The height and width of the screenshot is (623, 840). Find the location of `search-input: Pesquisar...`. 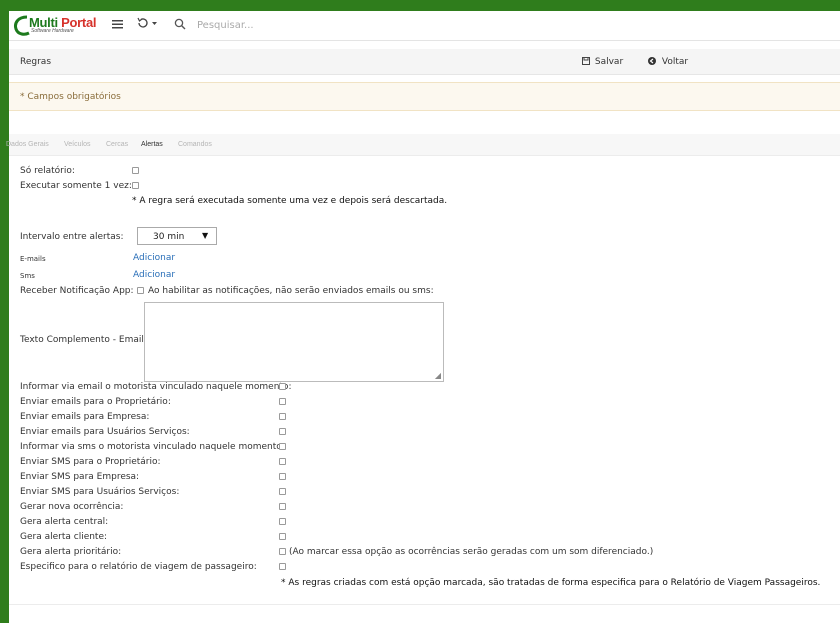

search-input: Pesquisar... is located at coordinates (225, 25).